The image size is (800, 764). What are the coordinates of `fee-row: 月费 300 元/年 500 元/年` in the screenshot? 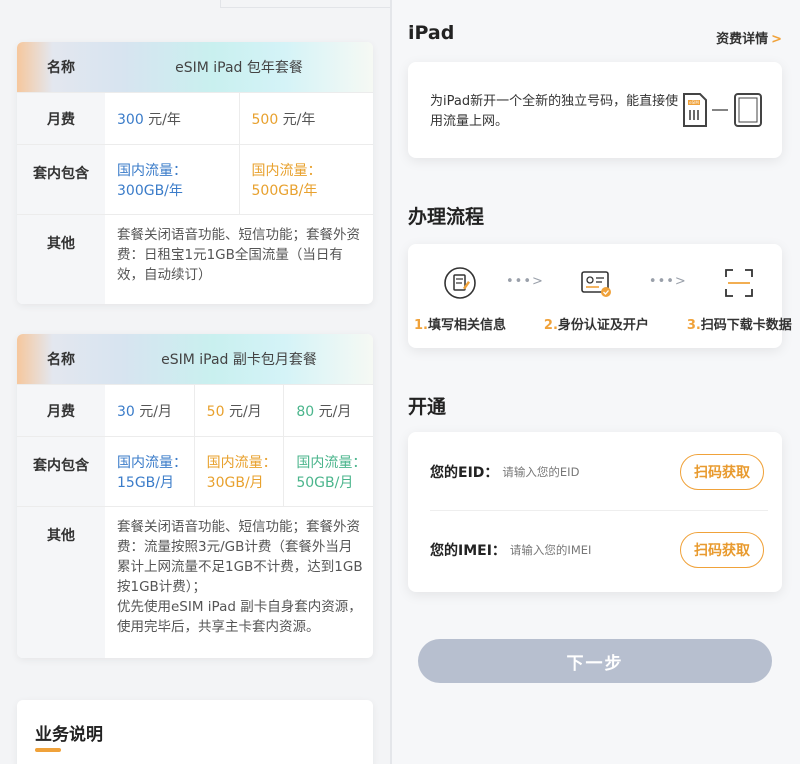 It's located at (195, 118).